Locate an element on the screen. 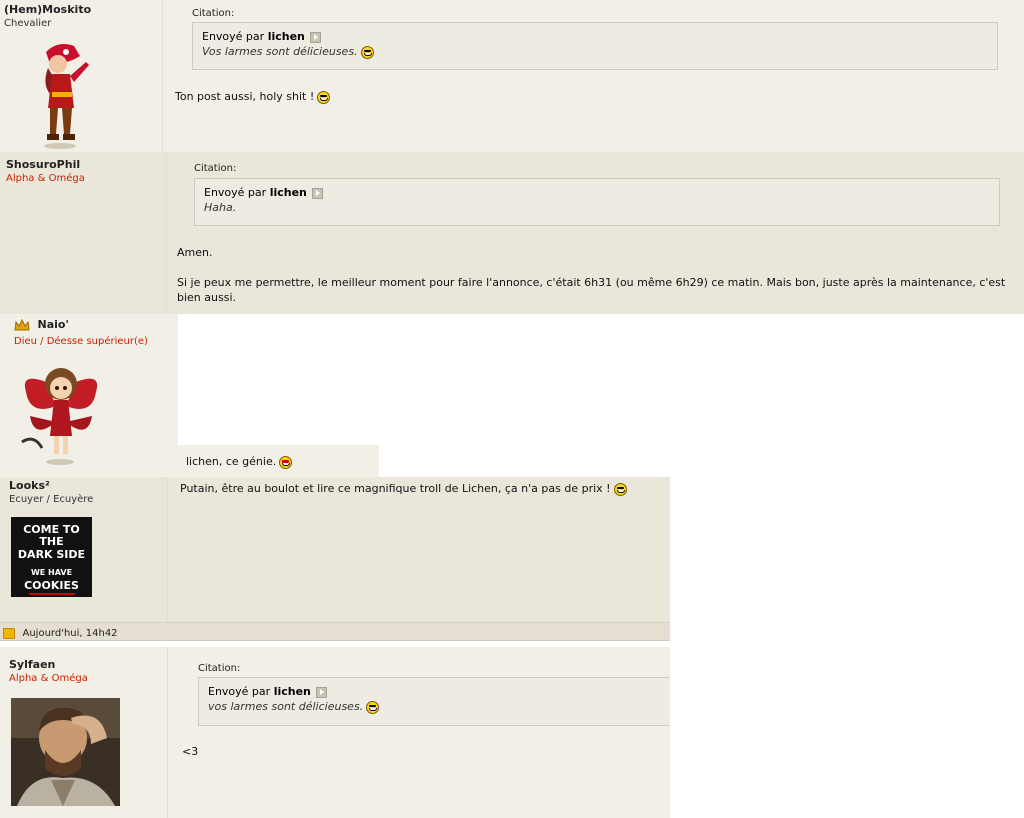  post-sidebar: Sylfaen Alpha & Oméga is located at coordinates (84, 732).